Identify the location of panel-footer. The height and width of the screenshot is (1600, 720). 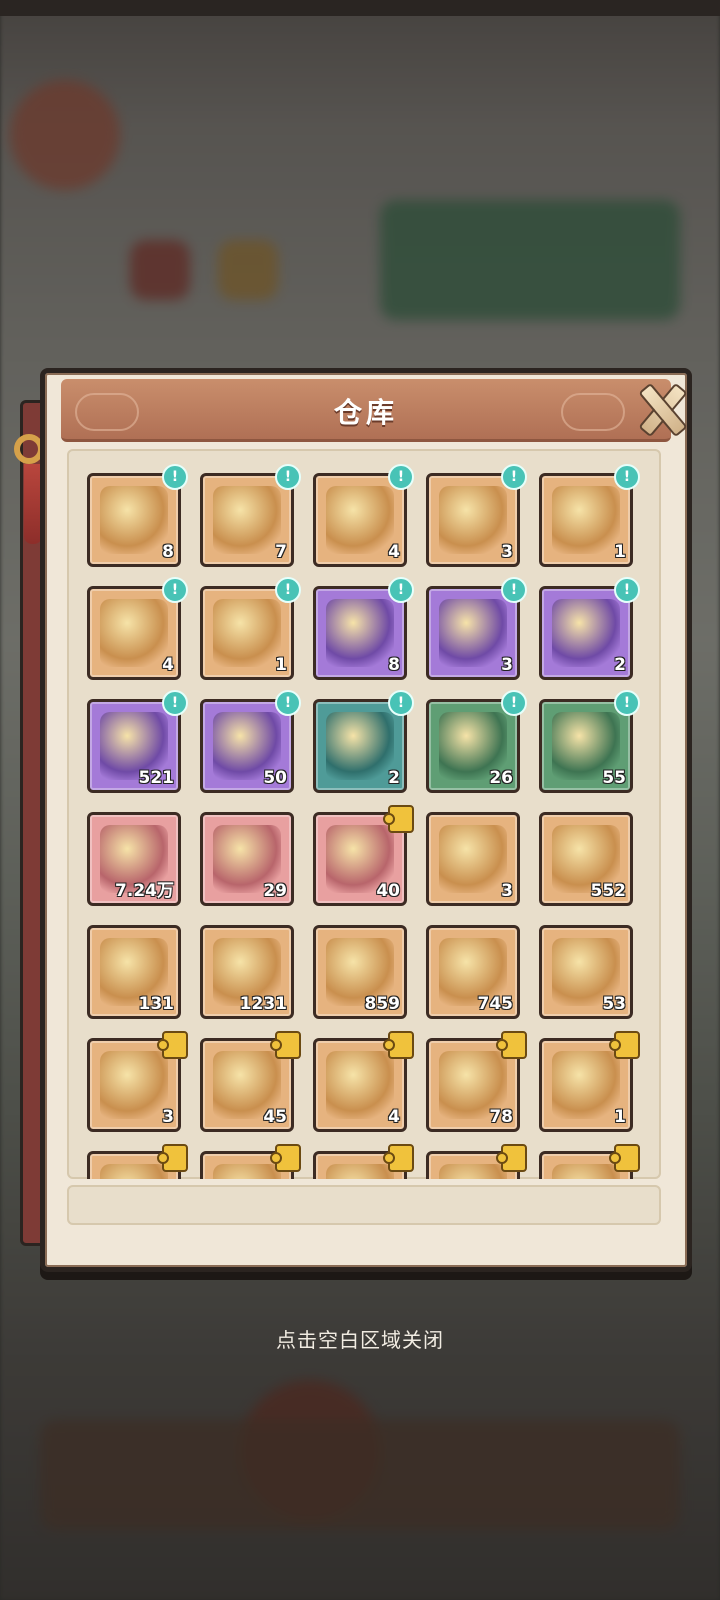
(364, 1205).